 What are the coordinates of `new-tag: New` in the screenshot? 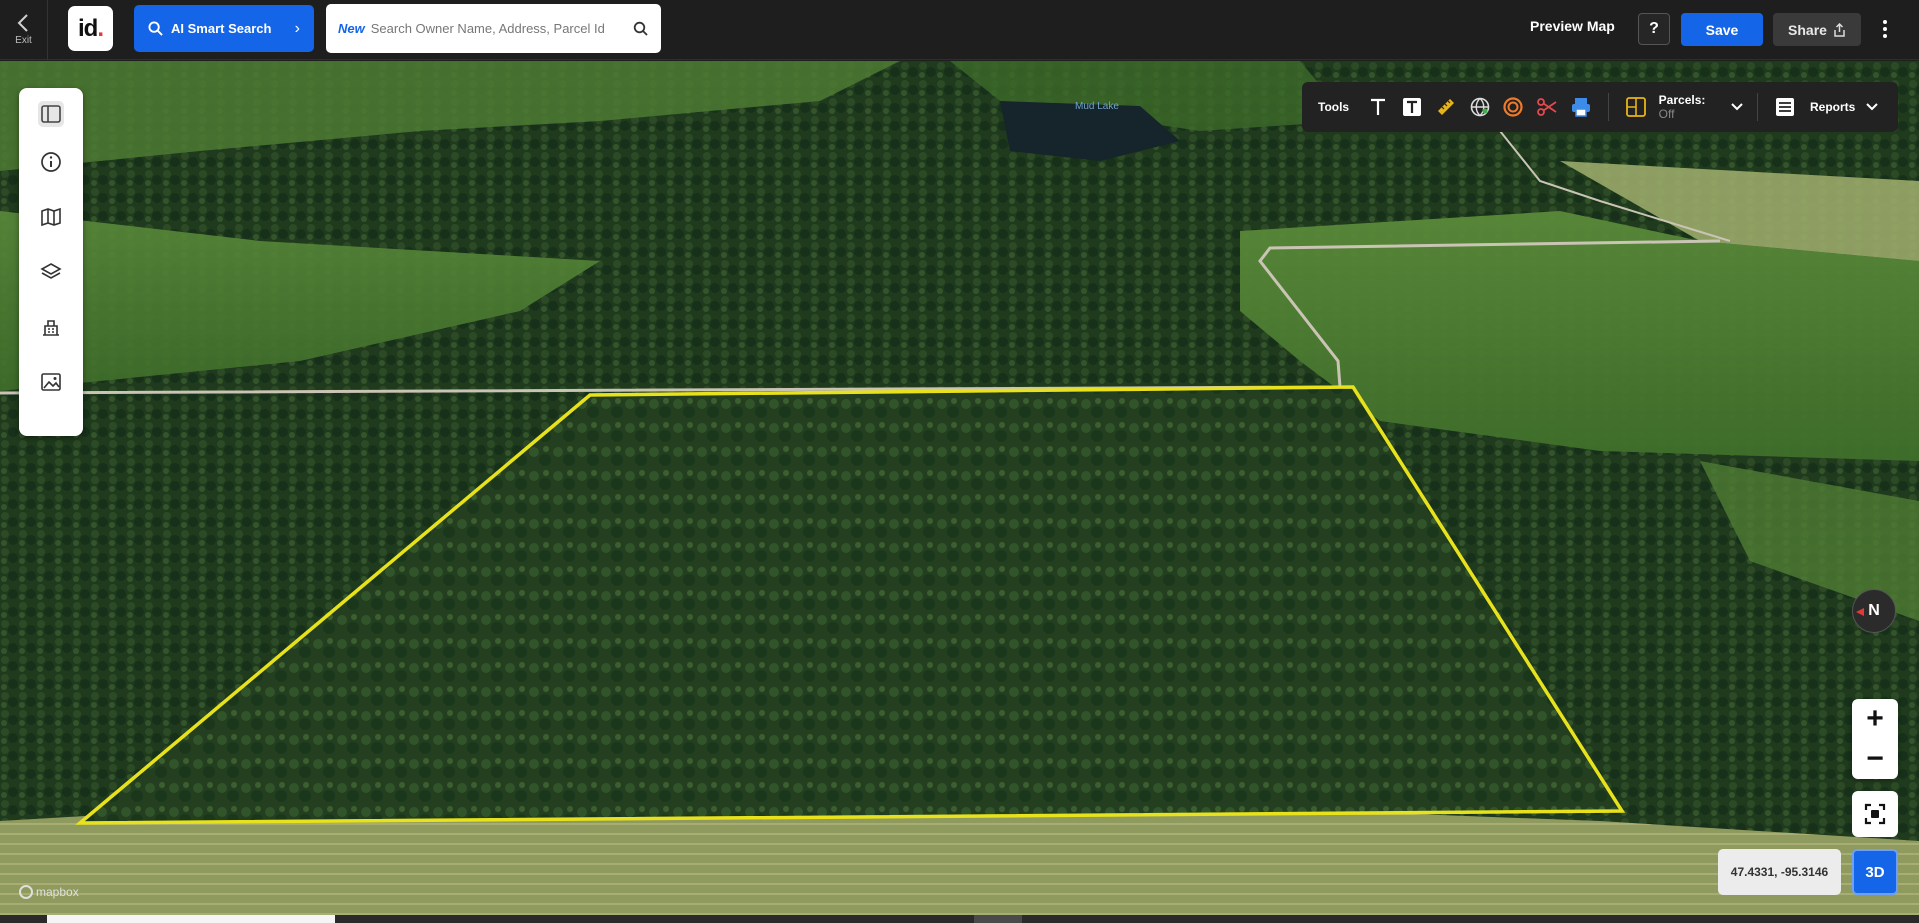 It's located at (351, 28).